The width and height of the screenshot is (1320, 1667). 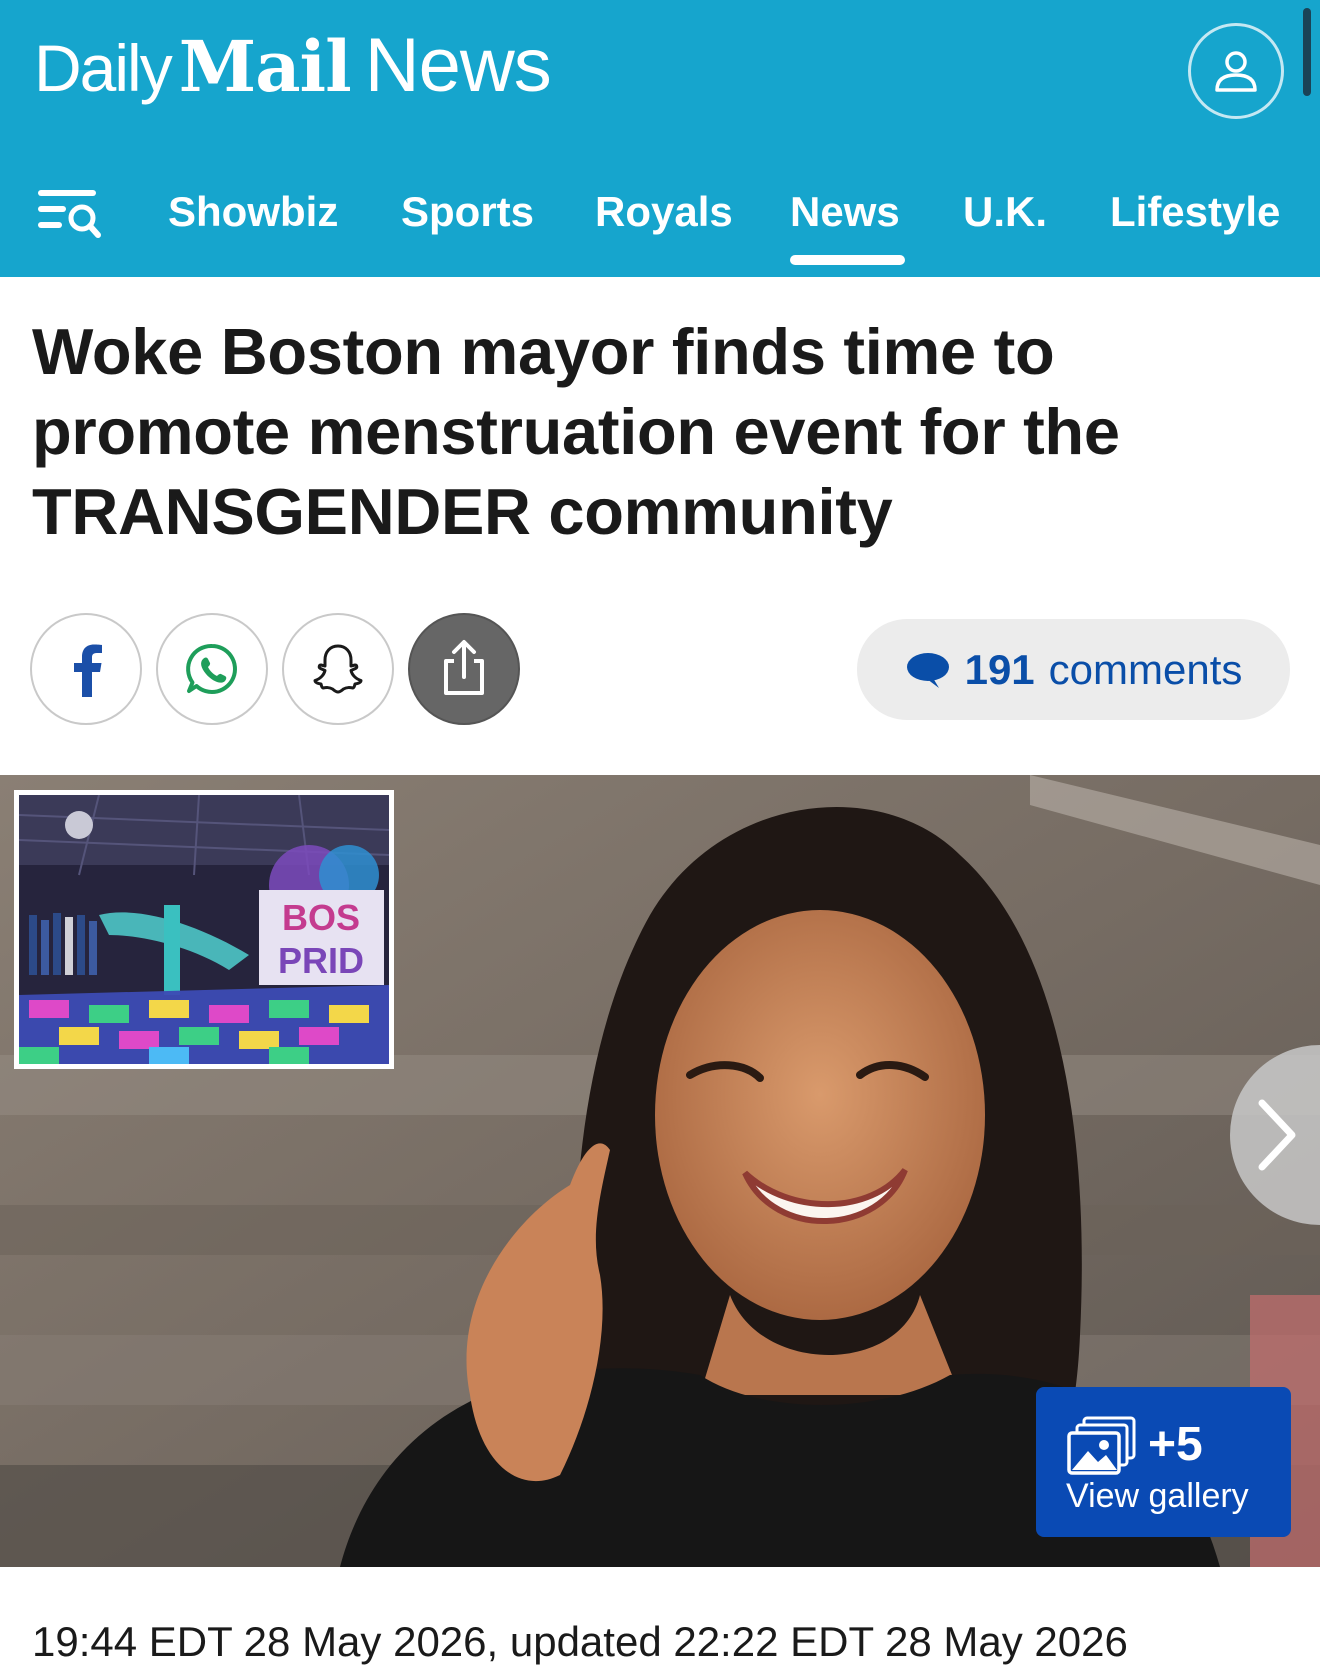 I want to click on snapchat-share-button, so click(x=338, y=669).